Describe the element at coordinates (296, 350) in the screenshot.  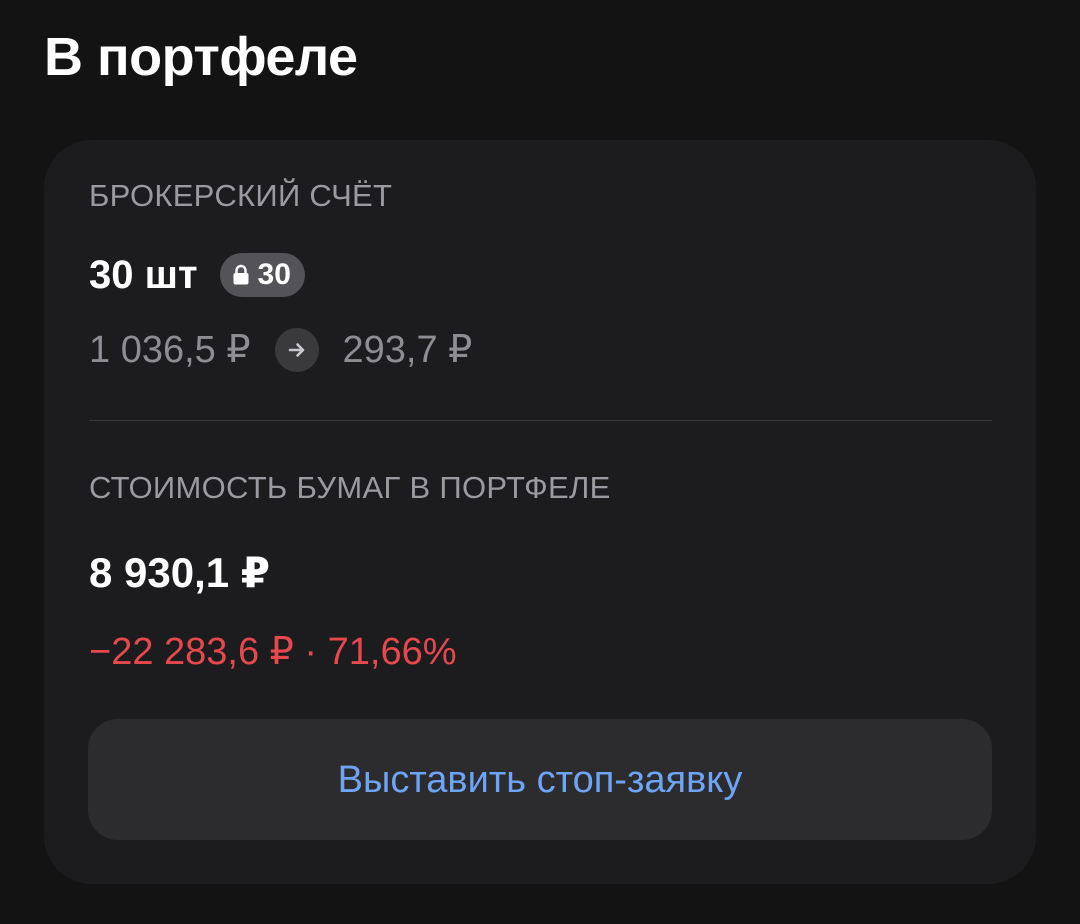
I see `arrow-right-icon` at that location.